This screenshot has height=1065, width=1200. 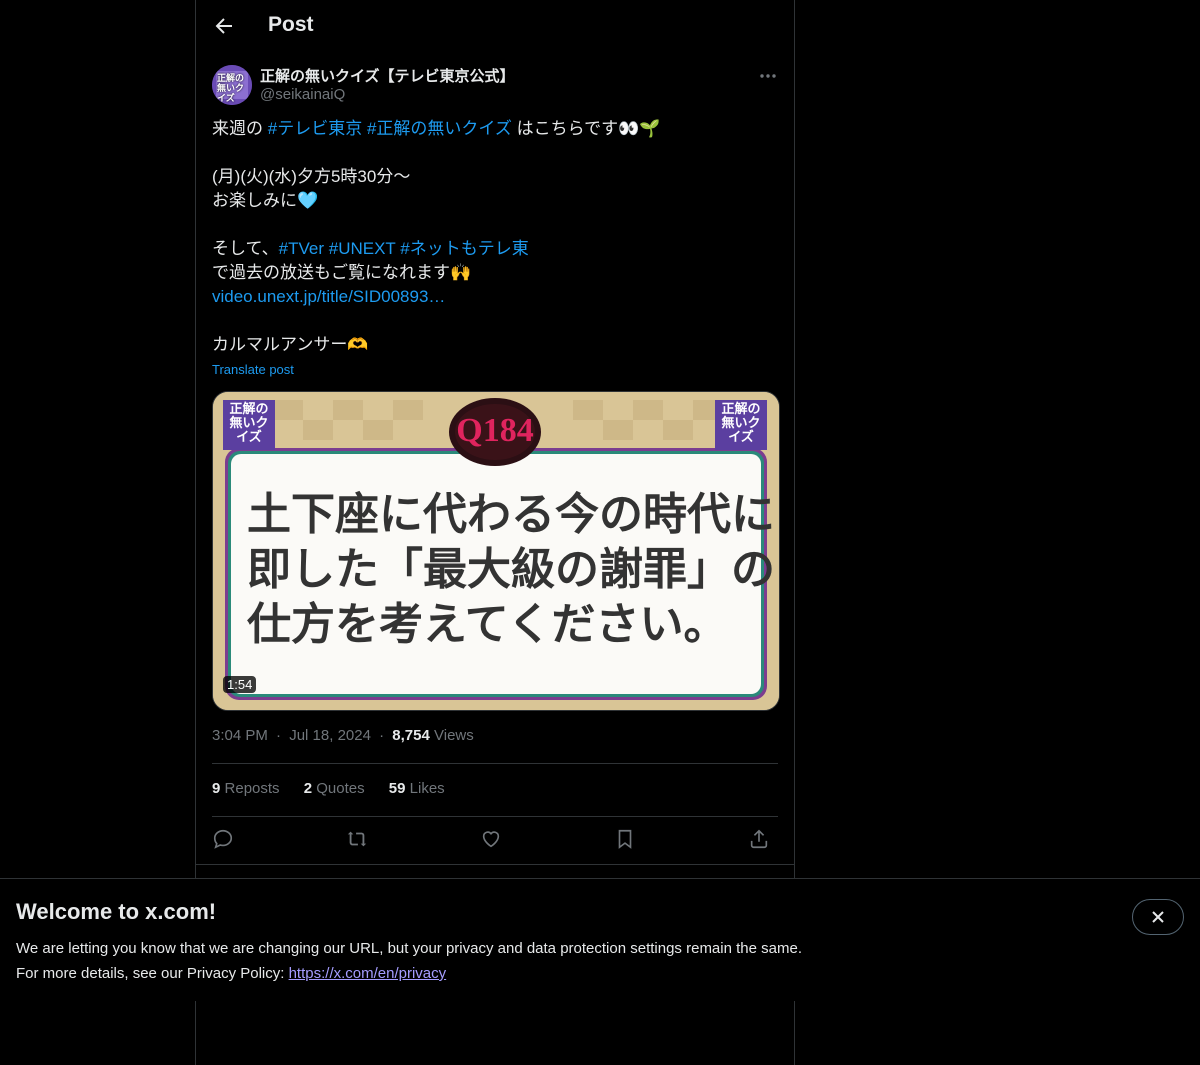 What do you see at coordinates (240, 735) in the screenshot?
I see `post-time: 3:04 PM` at bounding box center [240, 735].